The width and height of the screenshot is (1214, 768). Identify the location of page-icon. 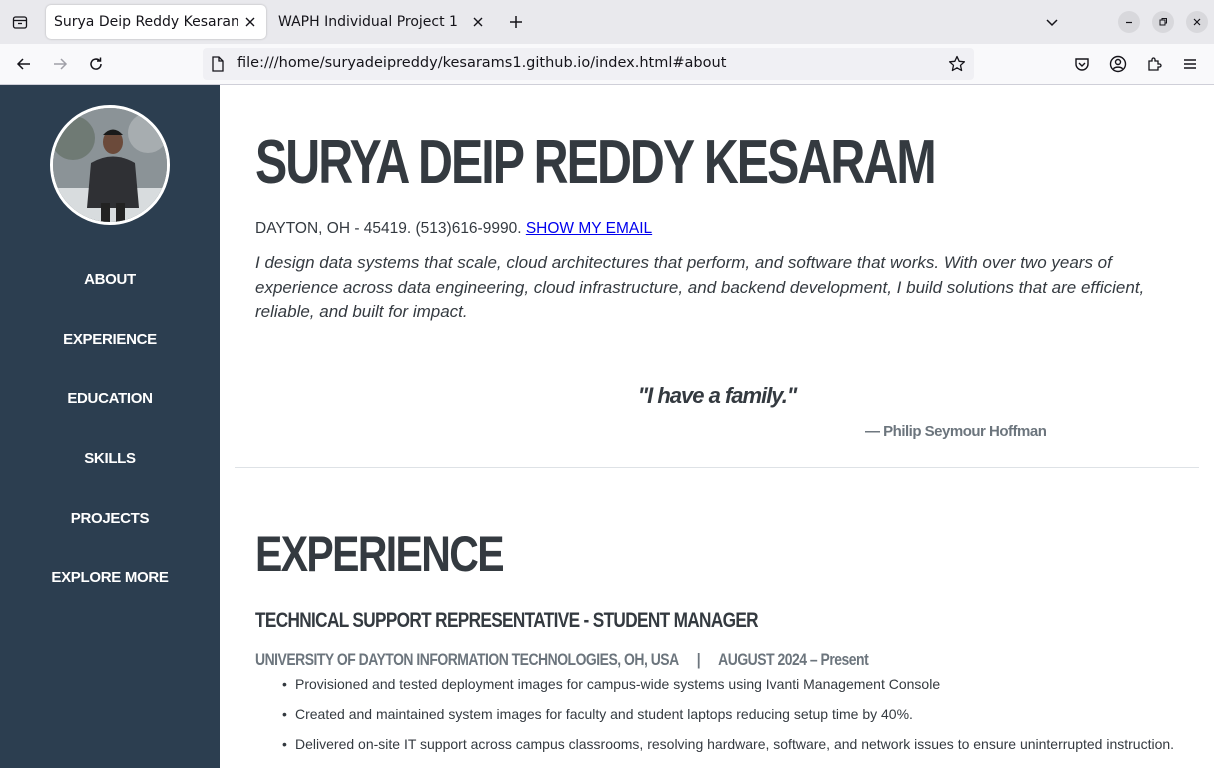
(218, 66).